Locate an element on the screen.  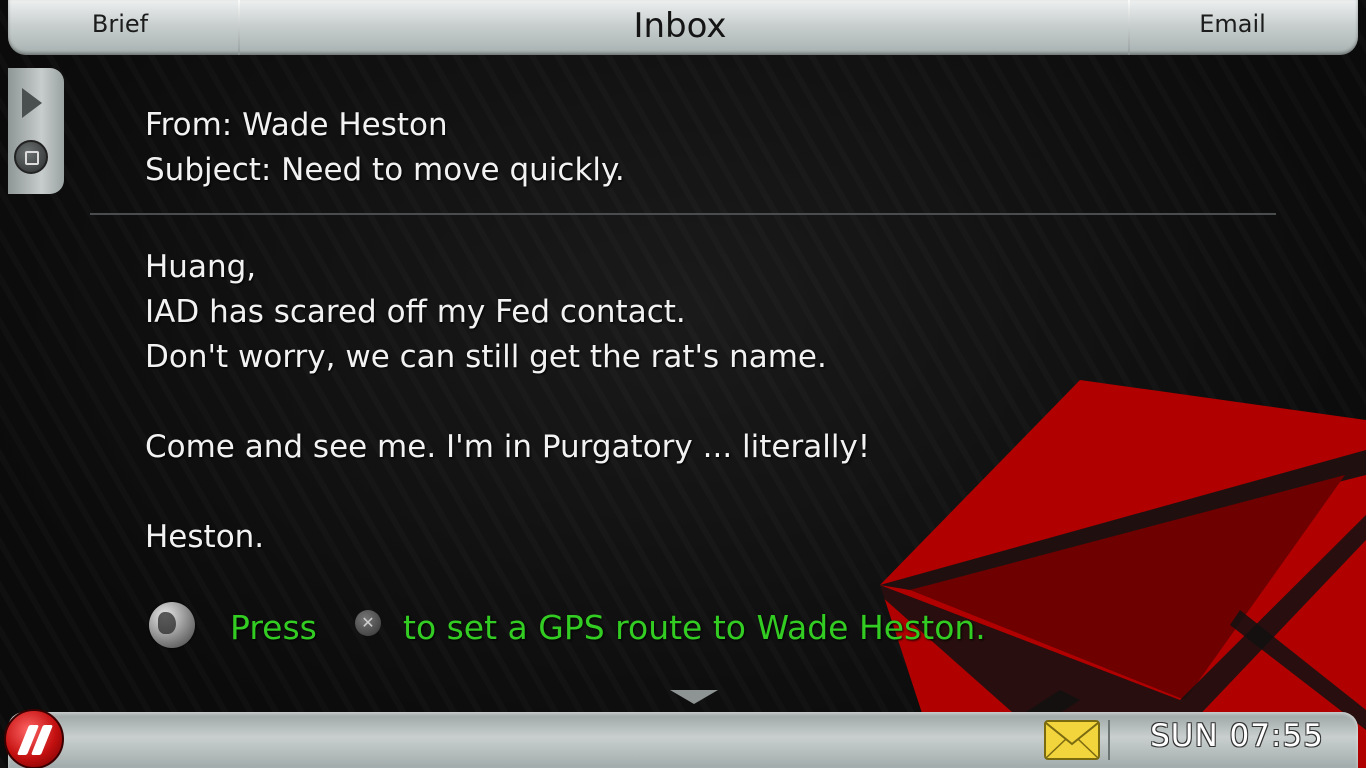
top-bar-separator is located at coordinates (1129, 27).